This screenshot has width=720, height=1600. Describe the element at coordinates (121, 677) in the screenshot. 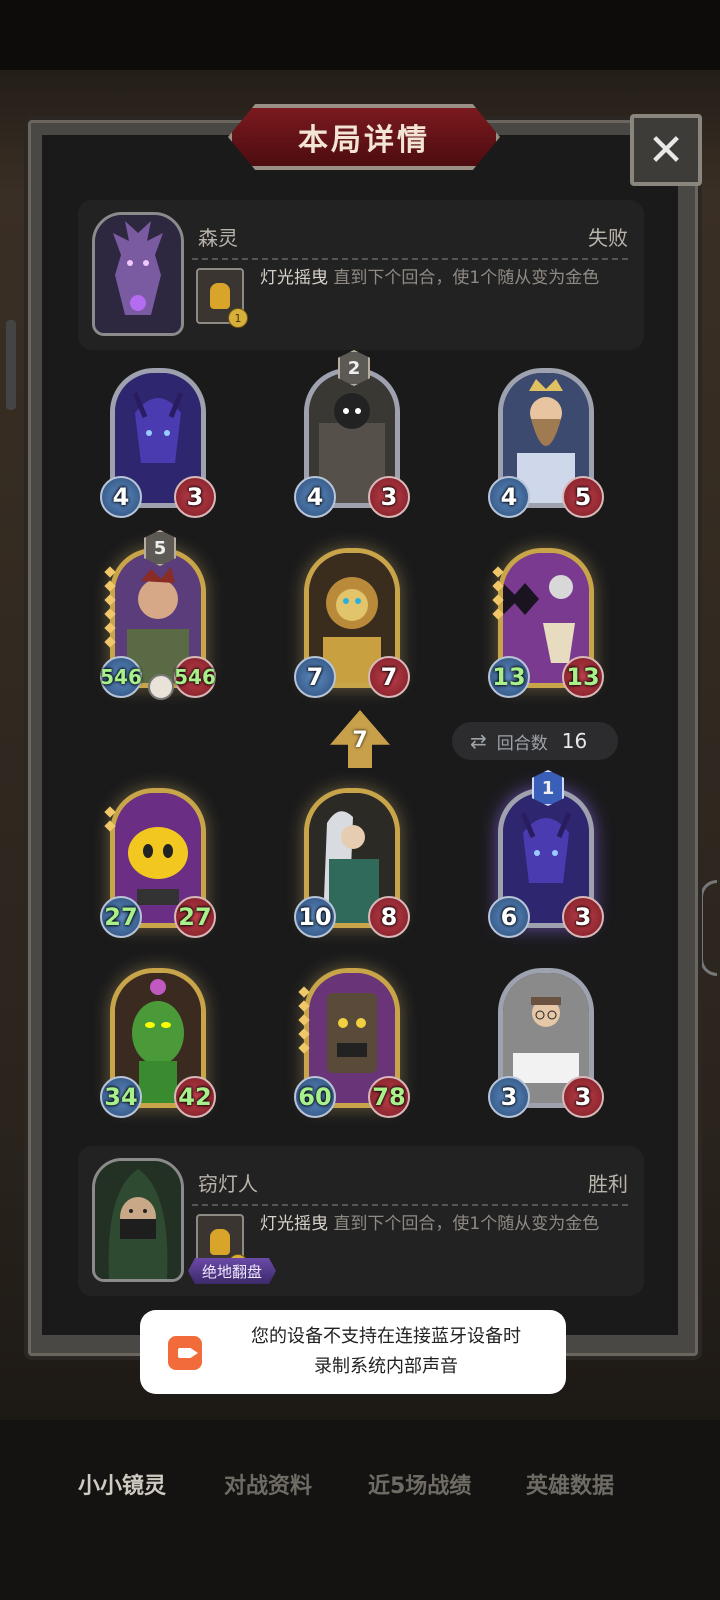

I see `minion-attack: 546` at that location.